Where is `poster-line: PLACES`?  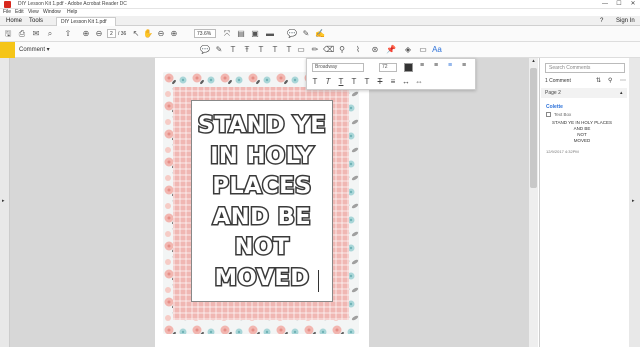
poster-line: PLACES is located at coordinates (262, 186).